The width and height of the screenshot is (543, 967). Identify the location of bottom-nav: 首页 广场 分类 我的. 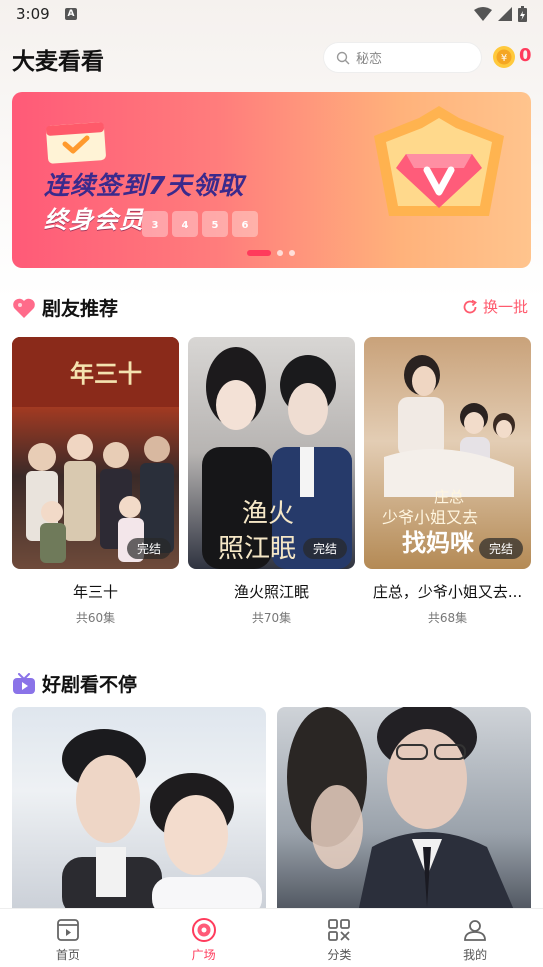
(271, 937).